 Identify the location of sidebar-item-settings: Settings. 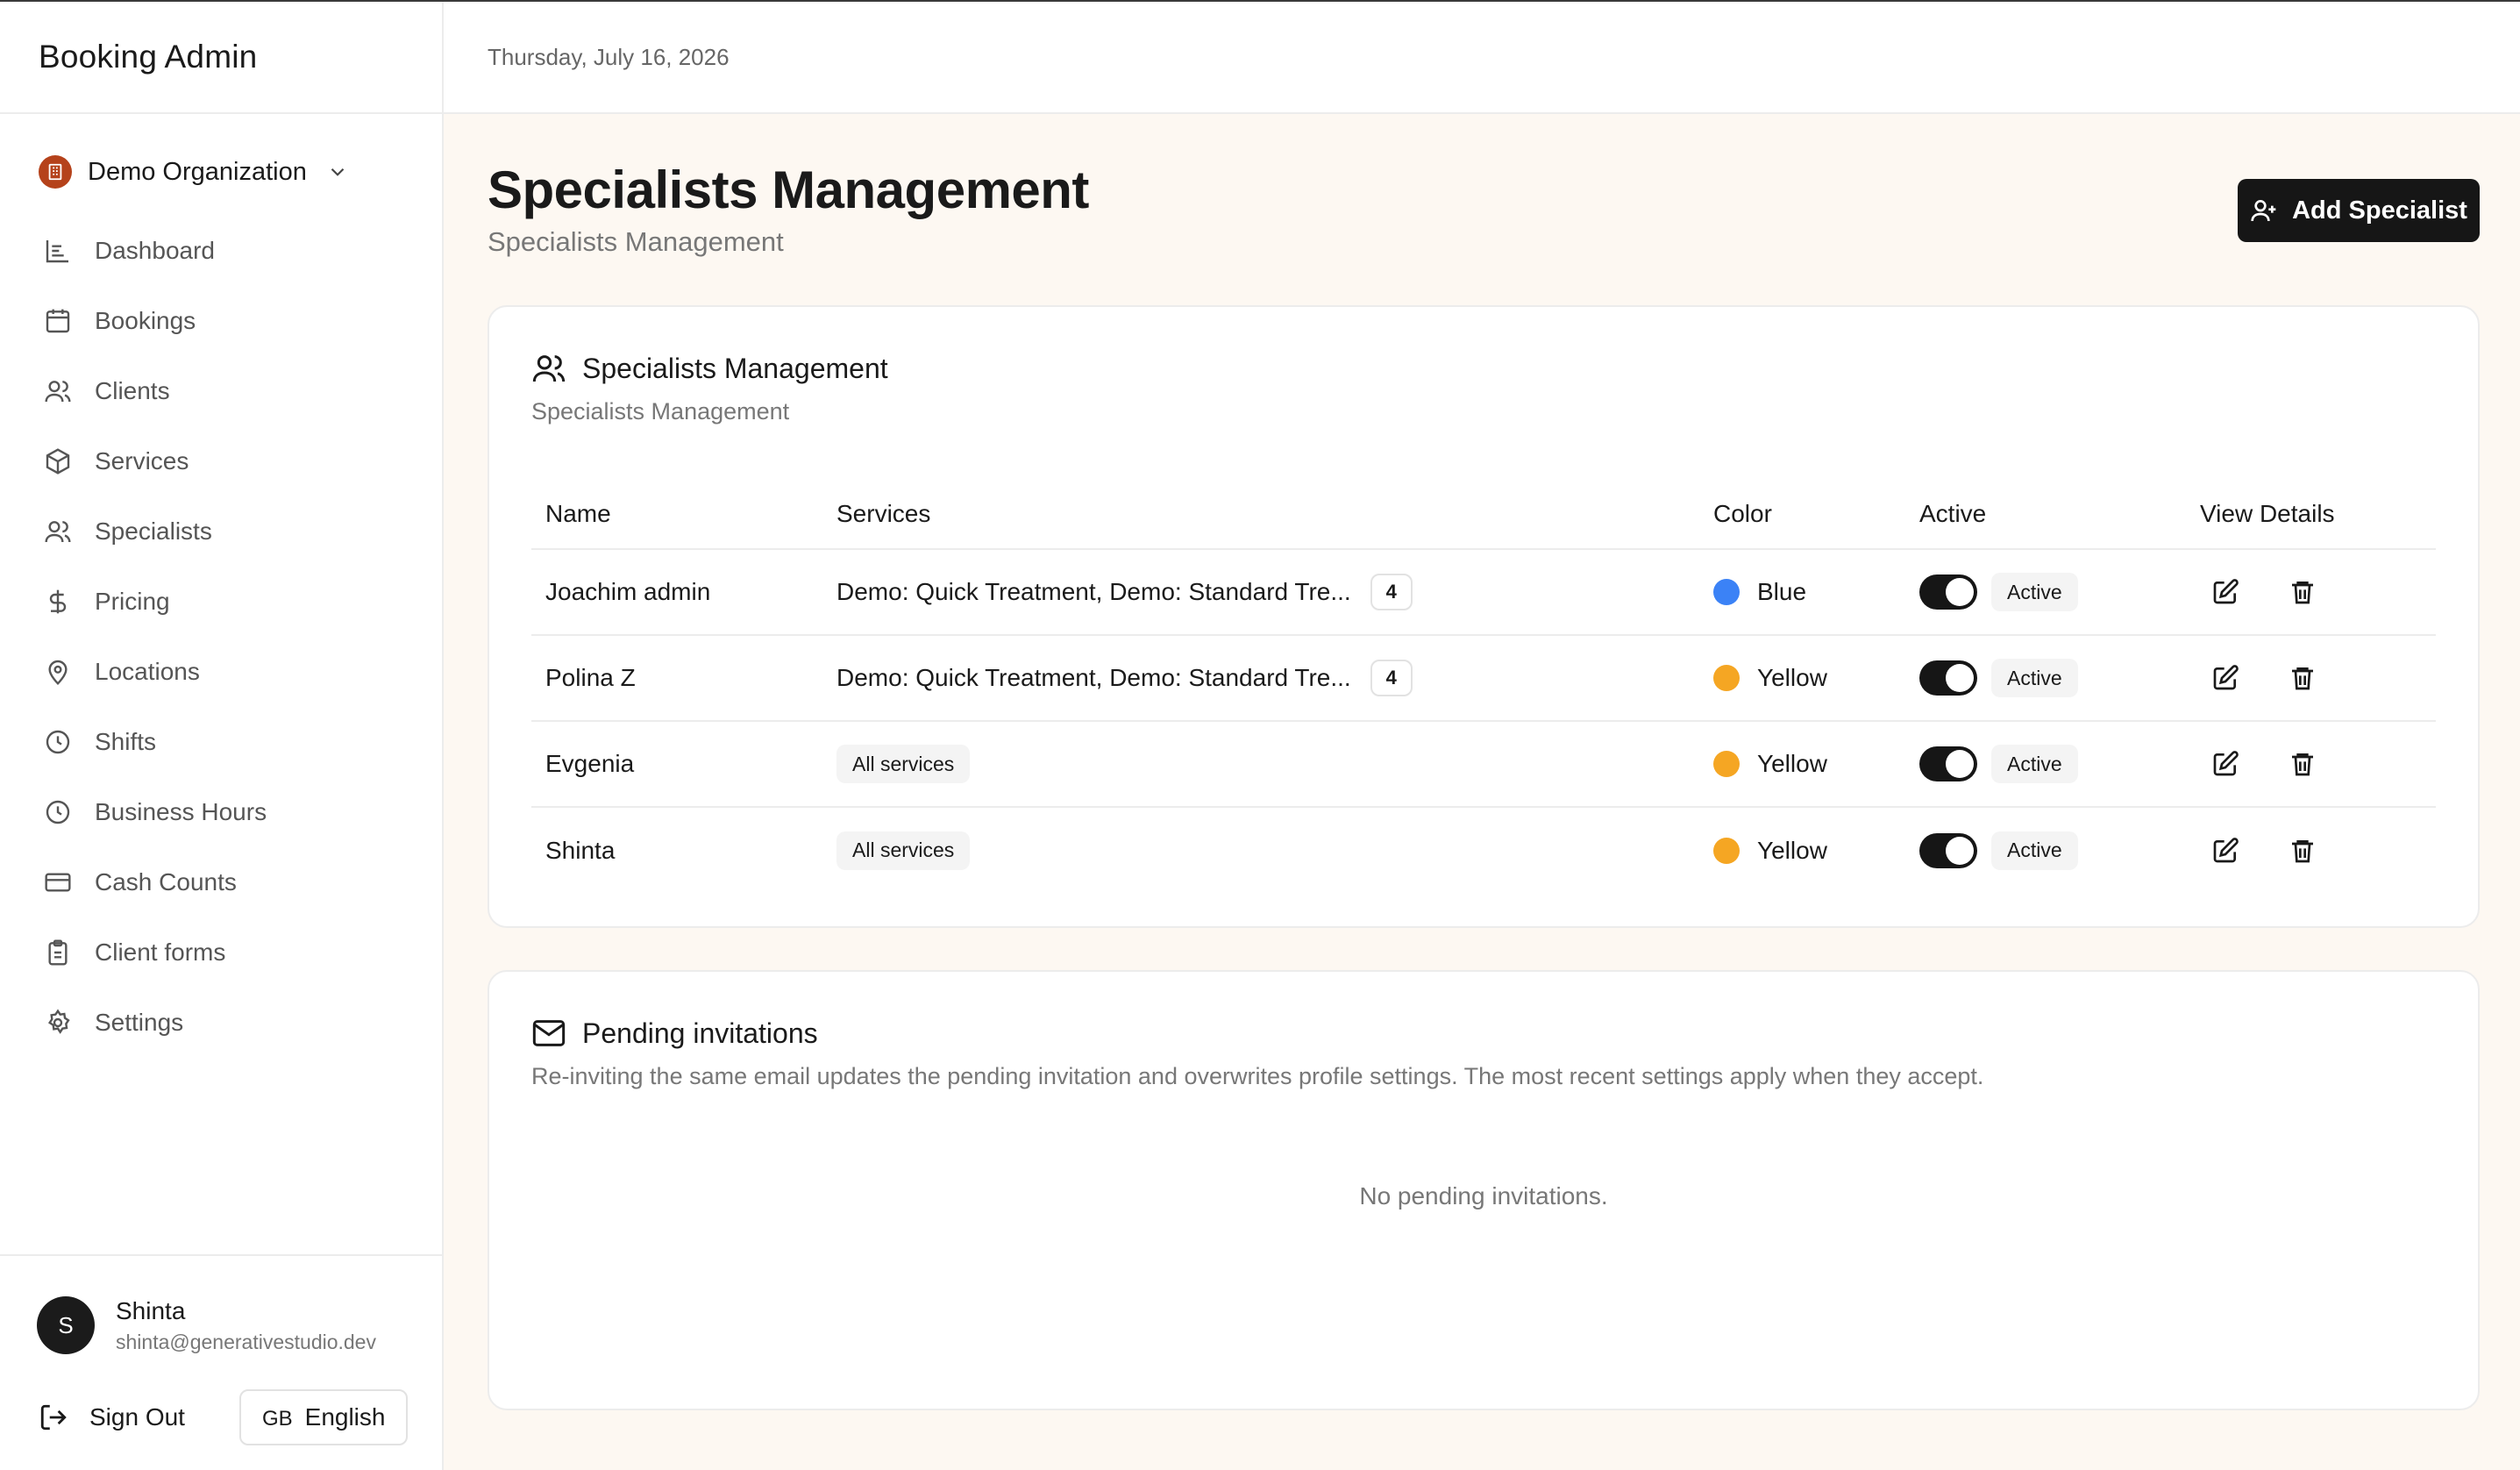
(221, 1023).